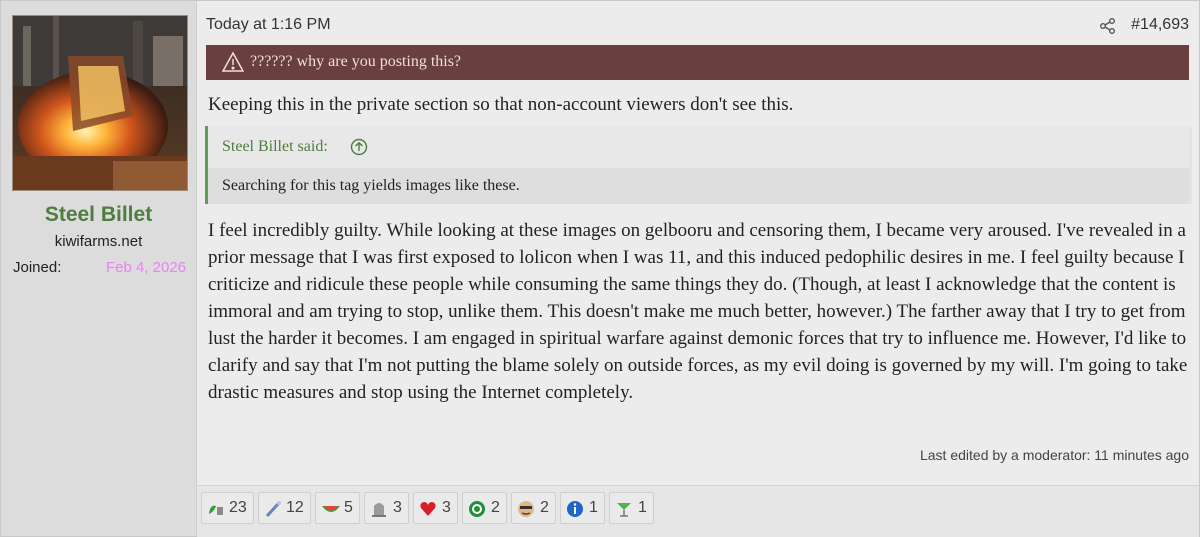 This screenshot has width=1200, height=537. What do you see at coordinates (98, 241) in the screenshot?
I see `user-title: kiwifarms.net` at bounding box center [98, 241].